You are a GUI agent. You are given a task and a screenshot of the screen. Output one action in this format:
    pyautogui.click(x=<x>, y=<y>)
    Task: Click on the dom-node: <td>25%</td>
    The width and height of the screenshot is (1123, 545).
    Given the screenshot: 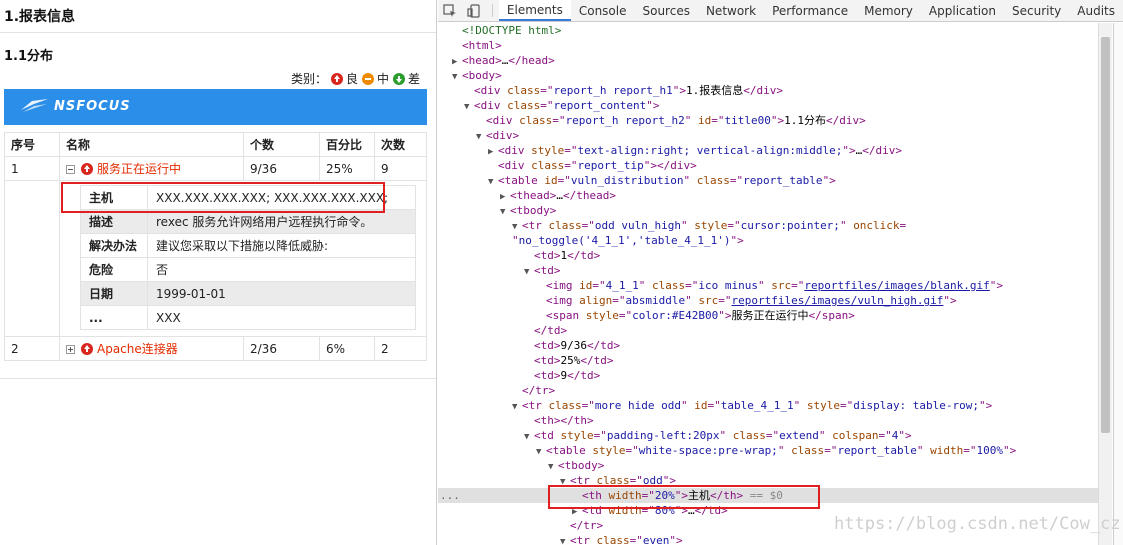 What is the action you would take?
    pyautogui.click(x=768, y=360)
    